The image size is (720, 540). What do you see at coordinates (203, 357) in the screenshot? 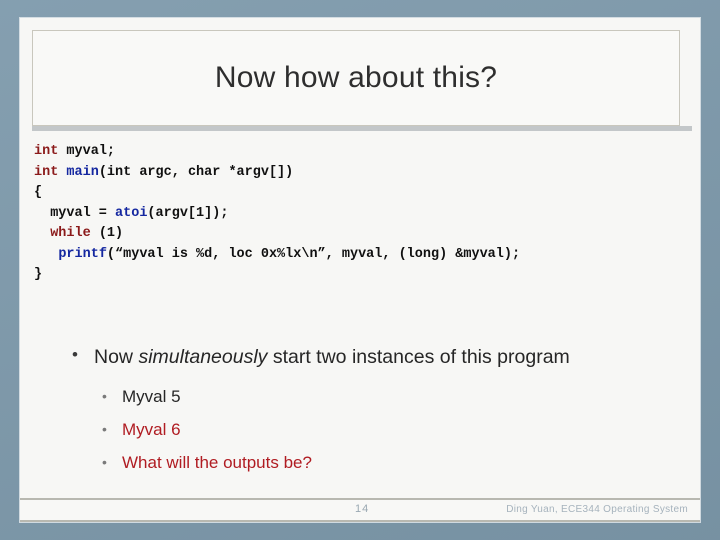
I see `bullet-main-emphasis: simultaneously` at bounding box center [203, 357].